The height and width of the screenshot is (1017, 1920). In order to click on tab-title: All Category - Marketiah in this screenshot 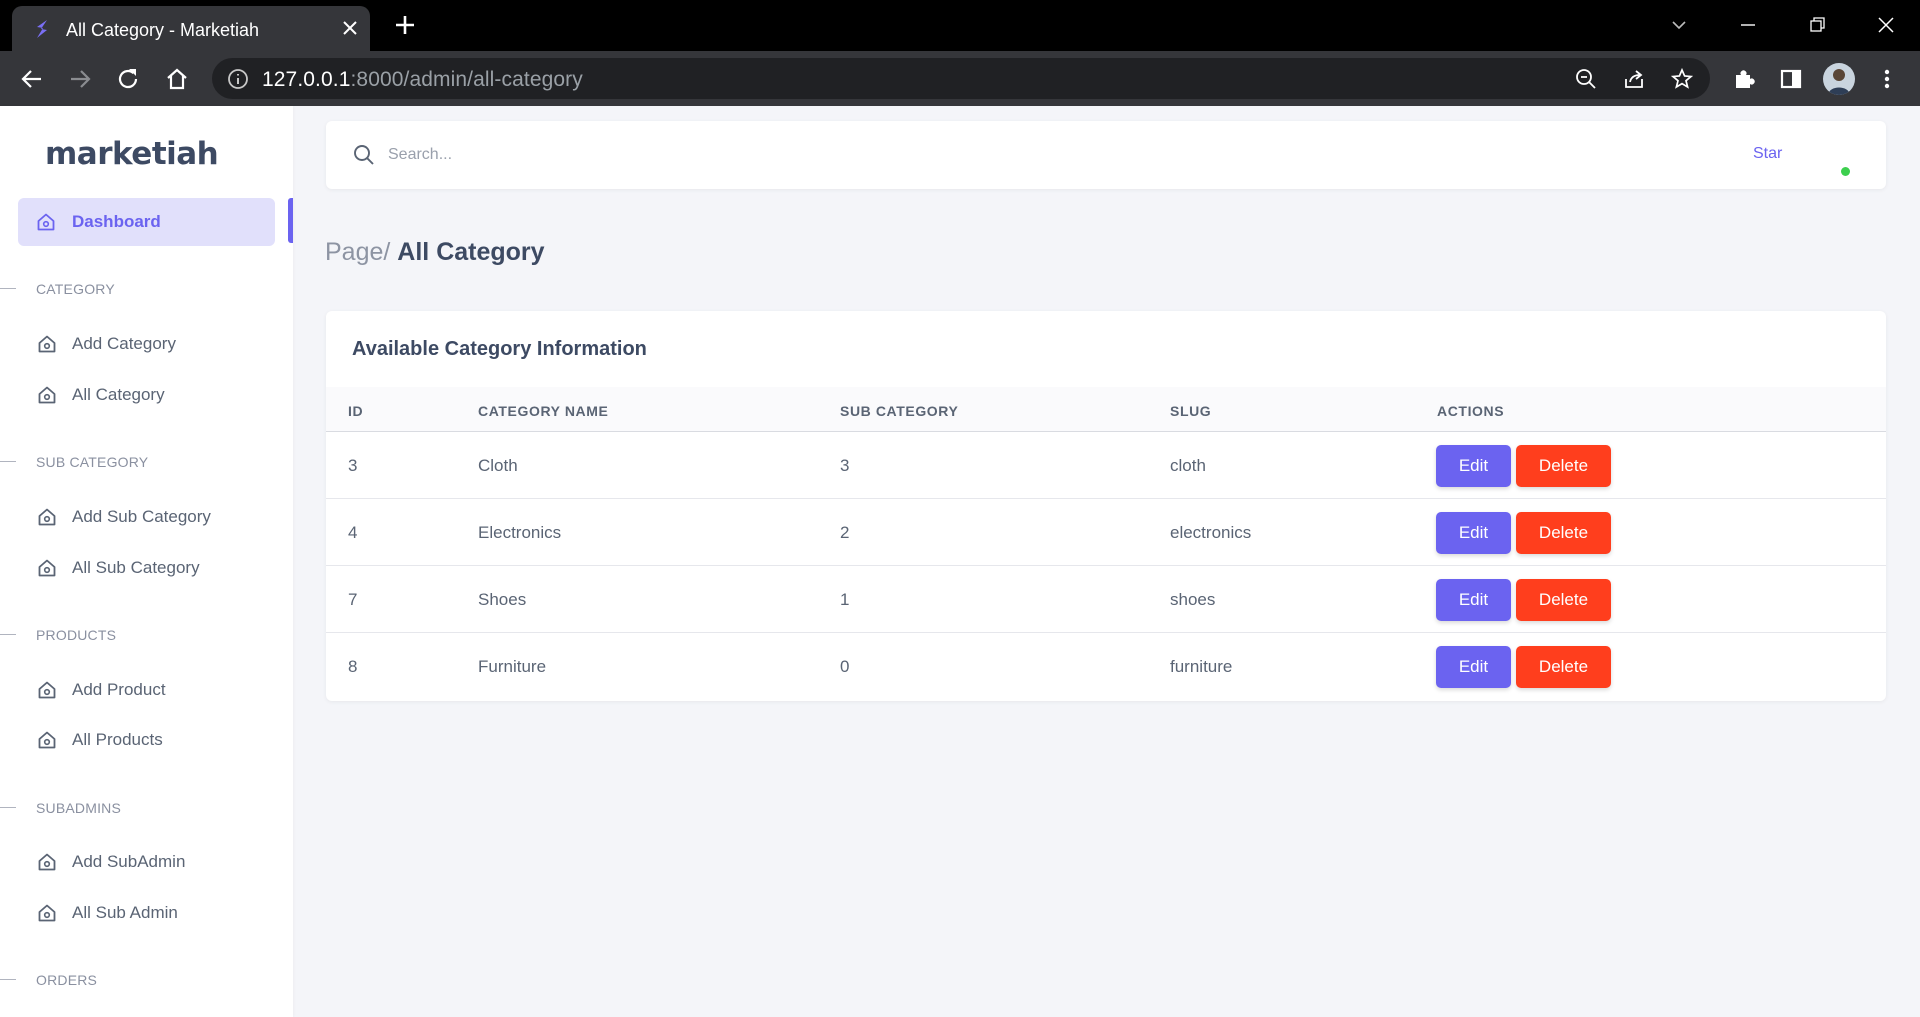, I will do `click(163, 30)`.